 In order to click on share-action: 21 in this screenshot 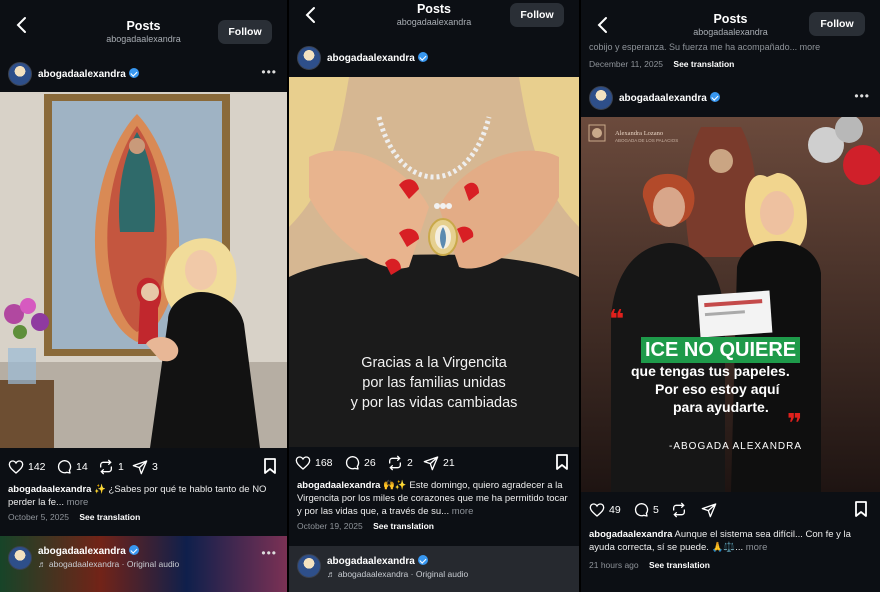, I will do `click(439, 463)`.